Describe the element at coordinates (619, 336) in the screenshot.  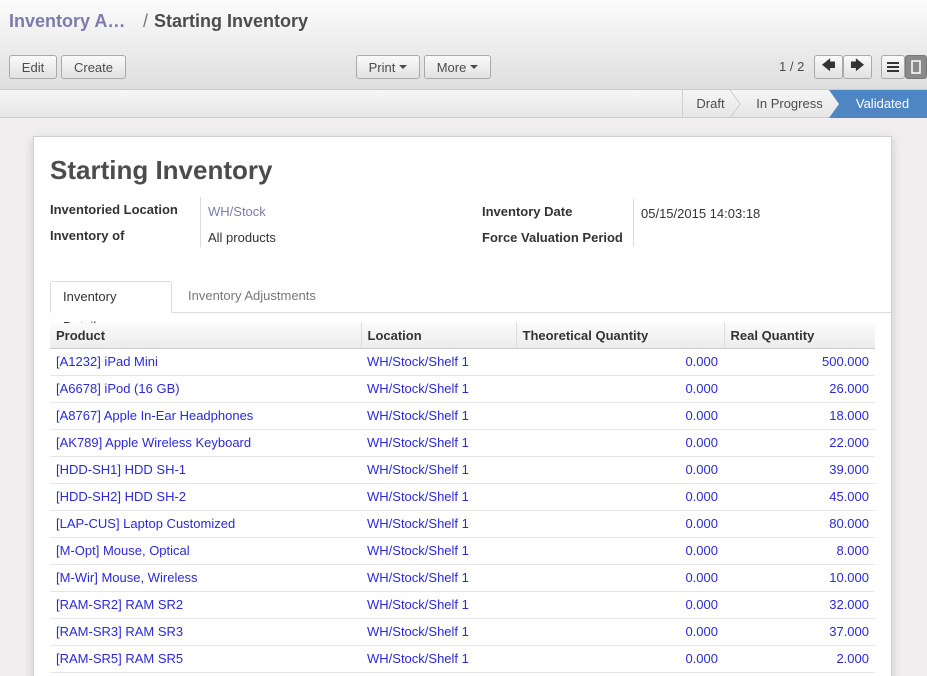
I see `column-header-theoretical-quantity: Theoretical Quantity` at that location.